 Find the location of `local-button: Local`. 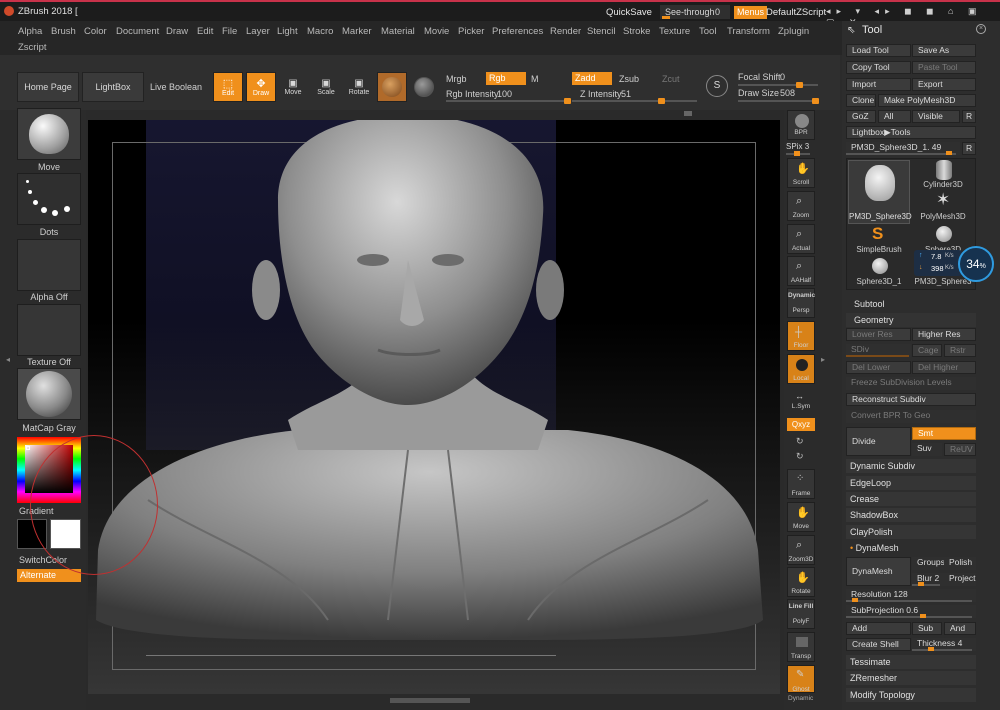

local-button: Local is located at coordinates (801, 369).